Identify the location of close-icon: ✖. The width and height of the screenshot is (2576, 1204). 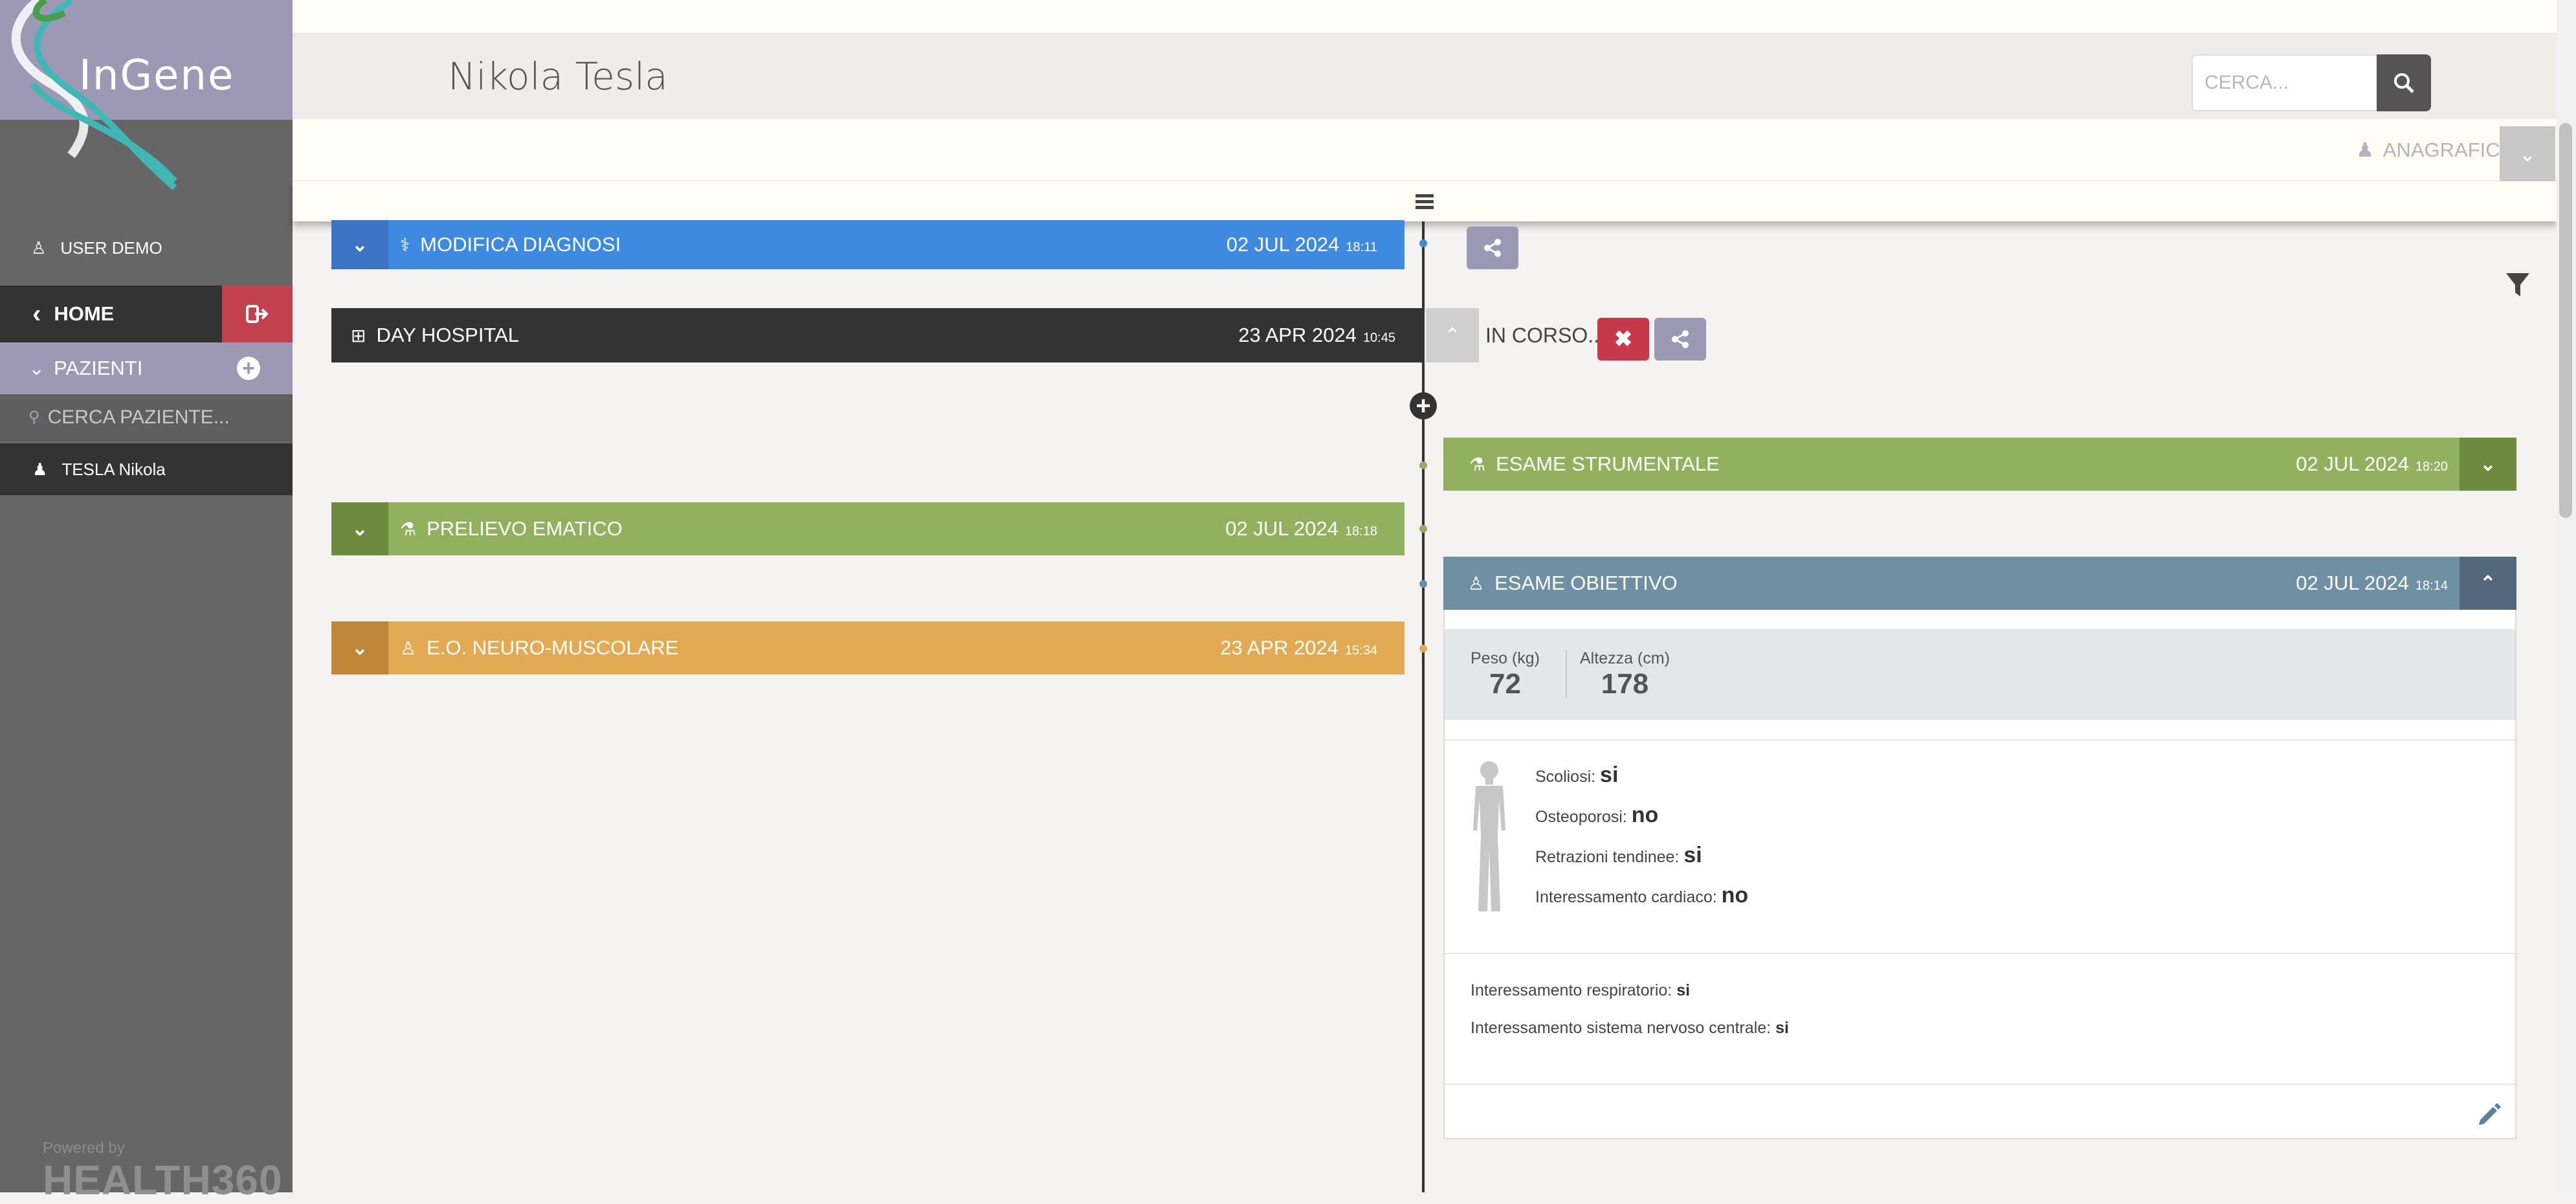
(1623, 339).